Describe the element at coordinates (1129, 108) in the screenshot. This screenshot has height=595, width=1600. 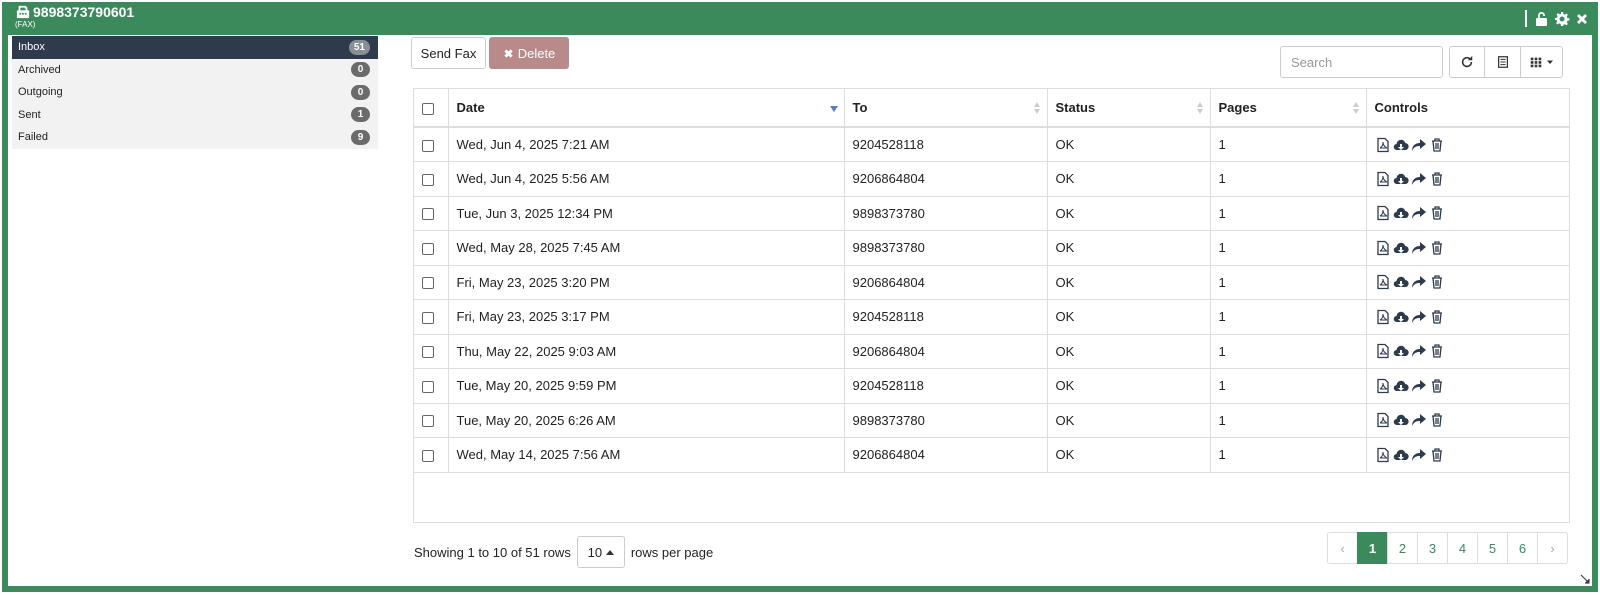
I see `header-status: Status` at that location.